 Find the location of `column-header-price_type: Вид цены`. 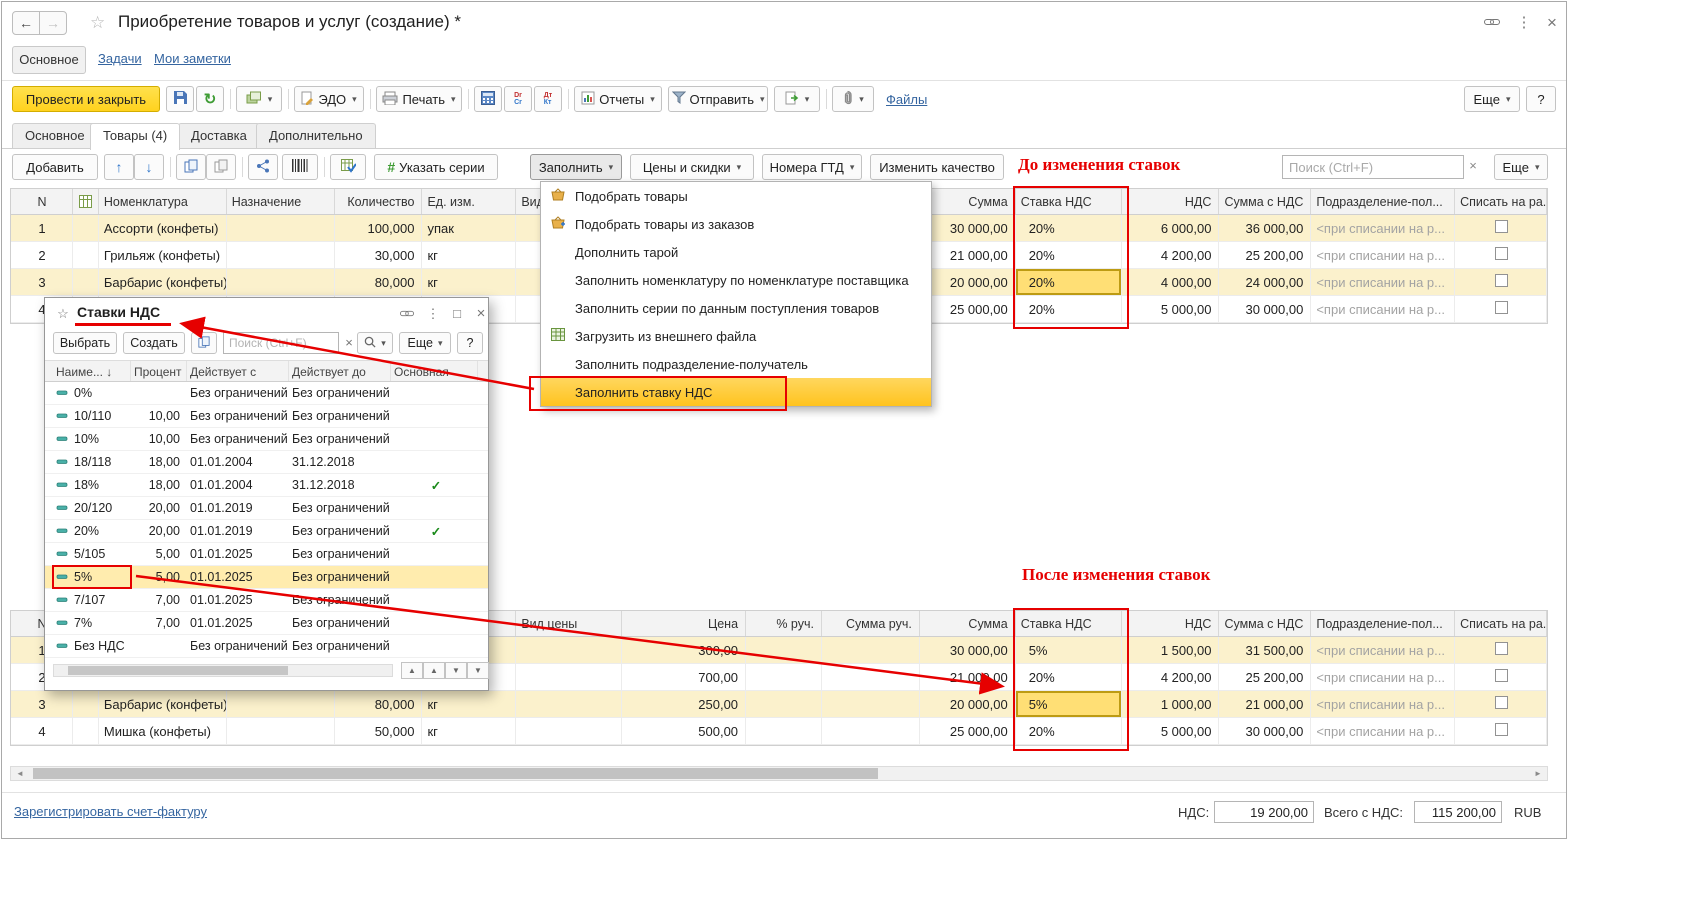

column-header-price_type: Вид цены is located at coordinates (569, 623).